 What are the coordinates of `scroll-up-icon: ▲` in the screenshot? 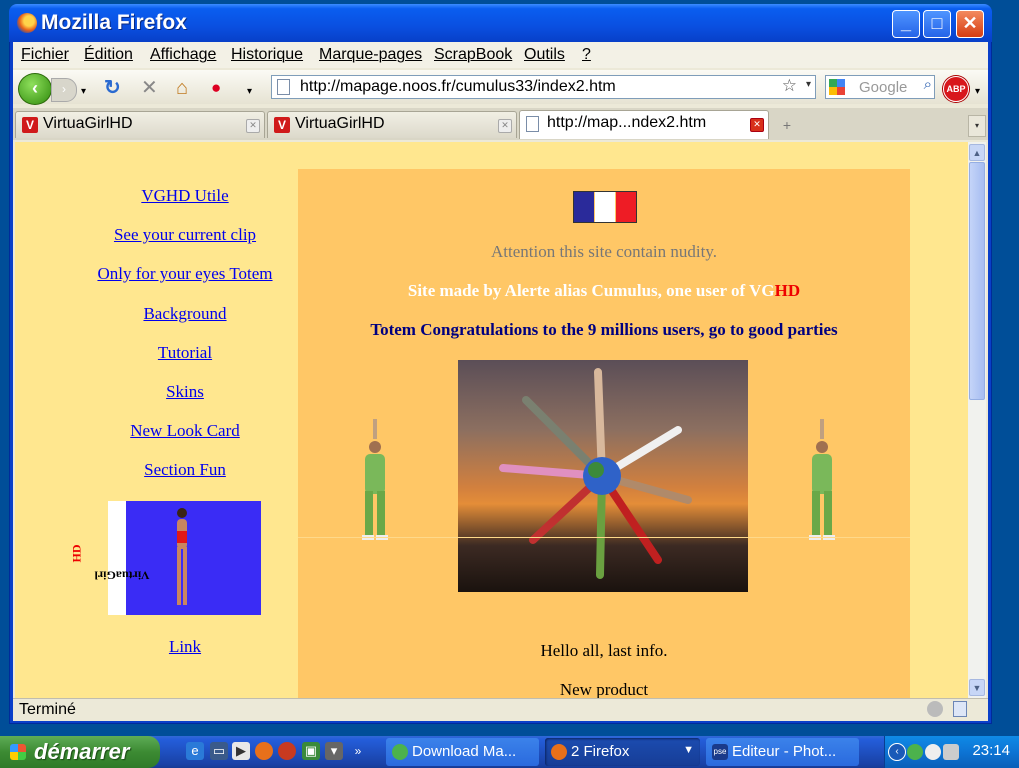 It's located at (977, 152).